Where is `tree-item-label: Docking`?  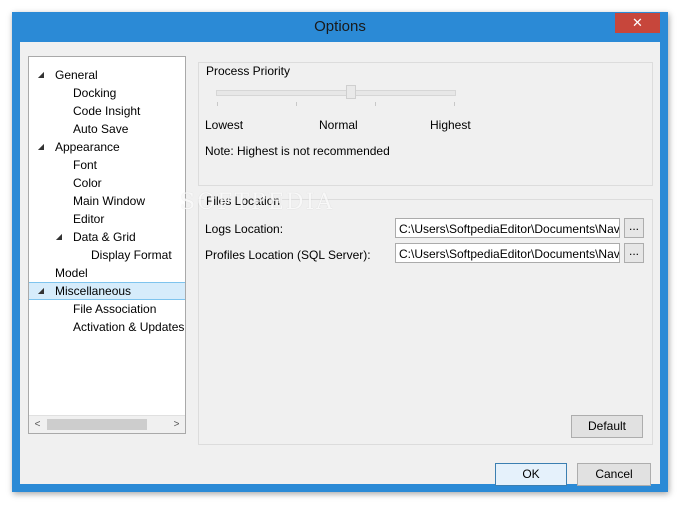 tree-item-label: Docking is located at coordinates (95, 93).